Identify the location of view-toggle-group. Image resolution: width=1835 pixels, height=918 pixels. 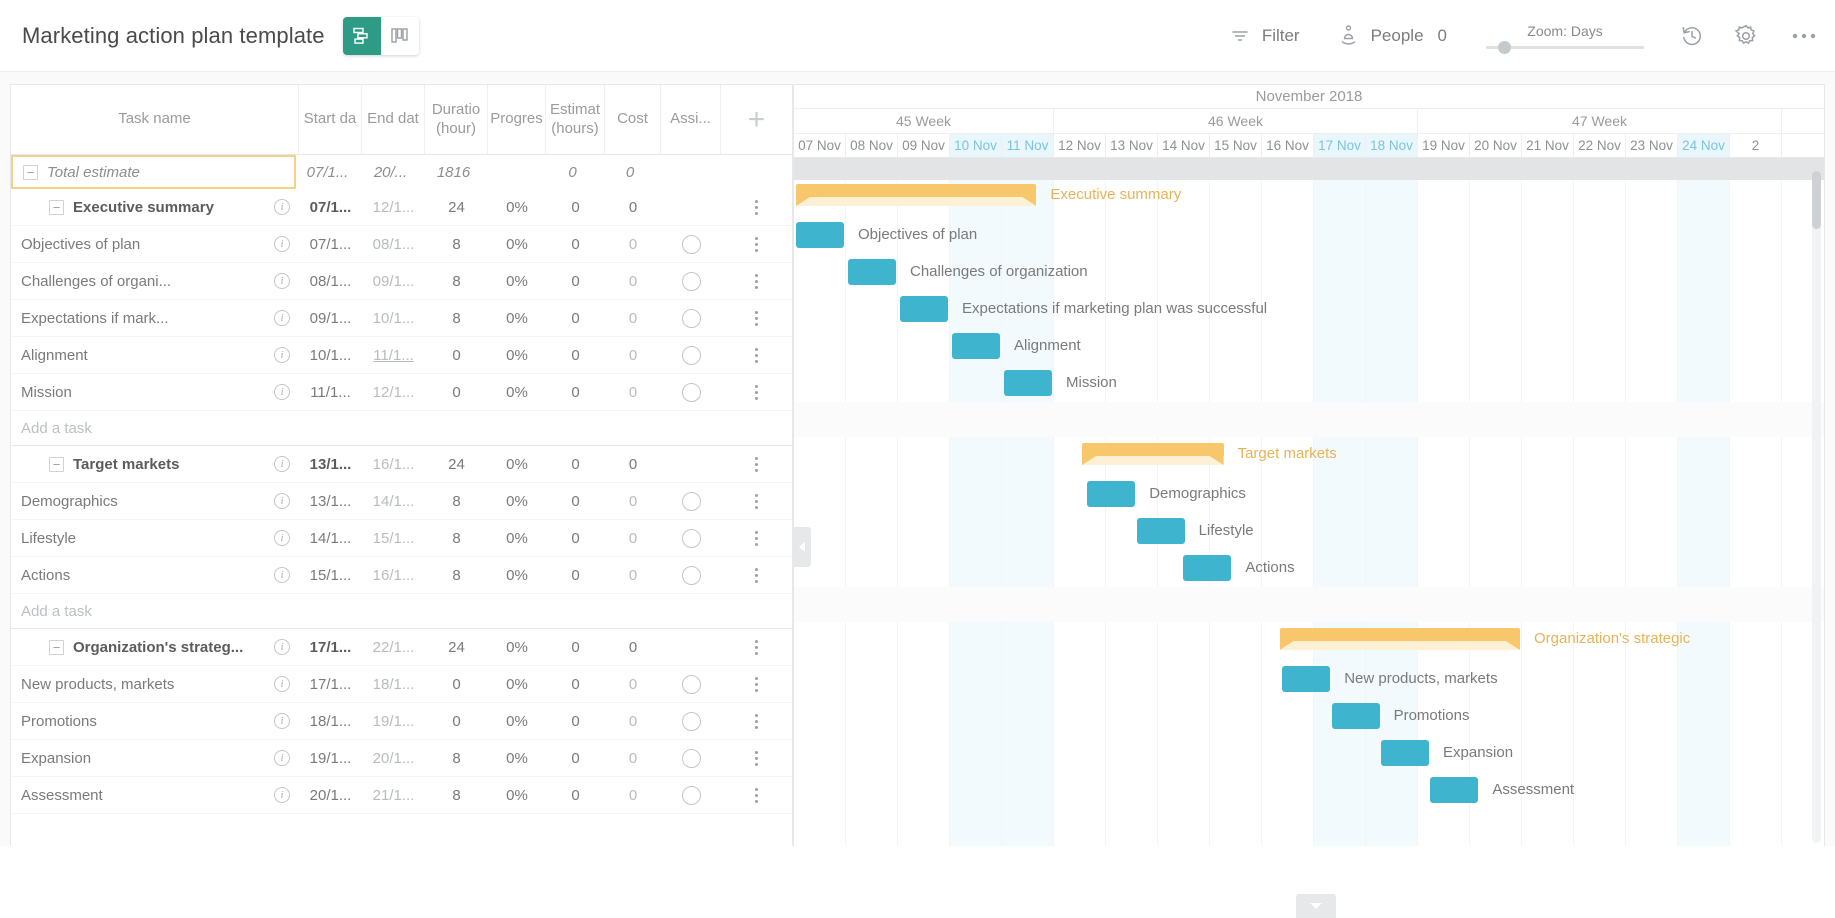
(380, 35).